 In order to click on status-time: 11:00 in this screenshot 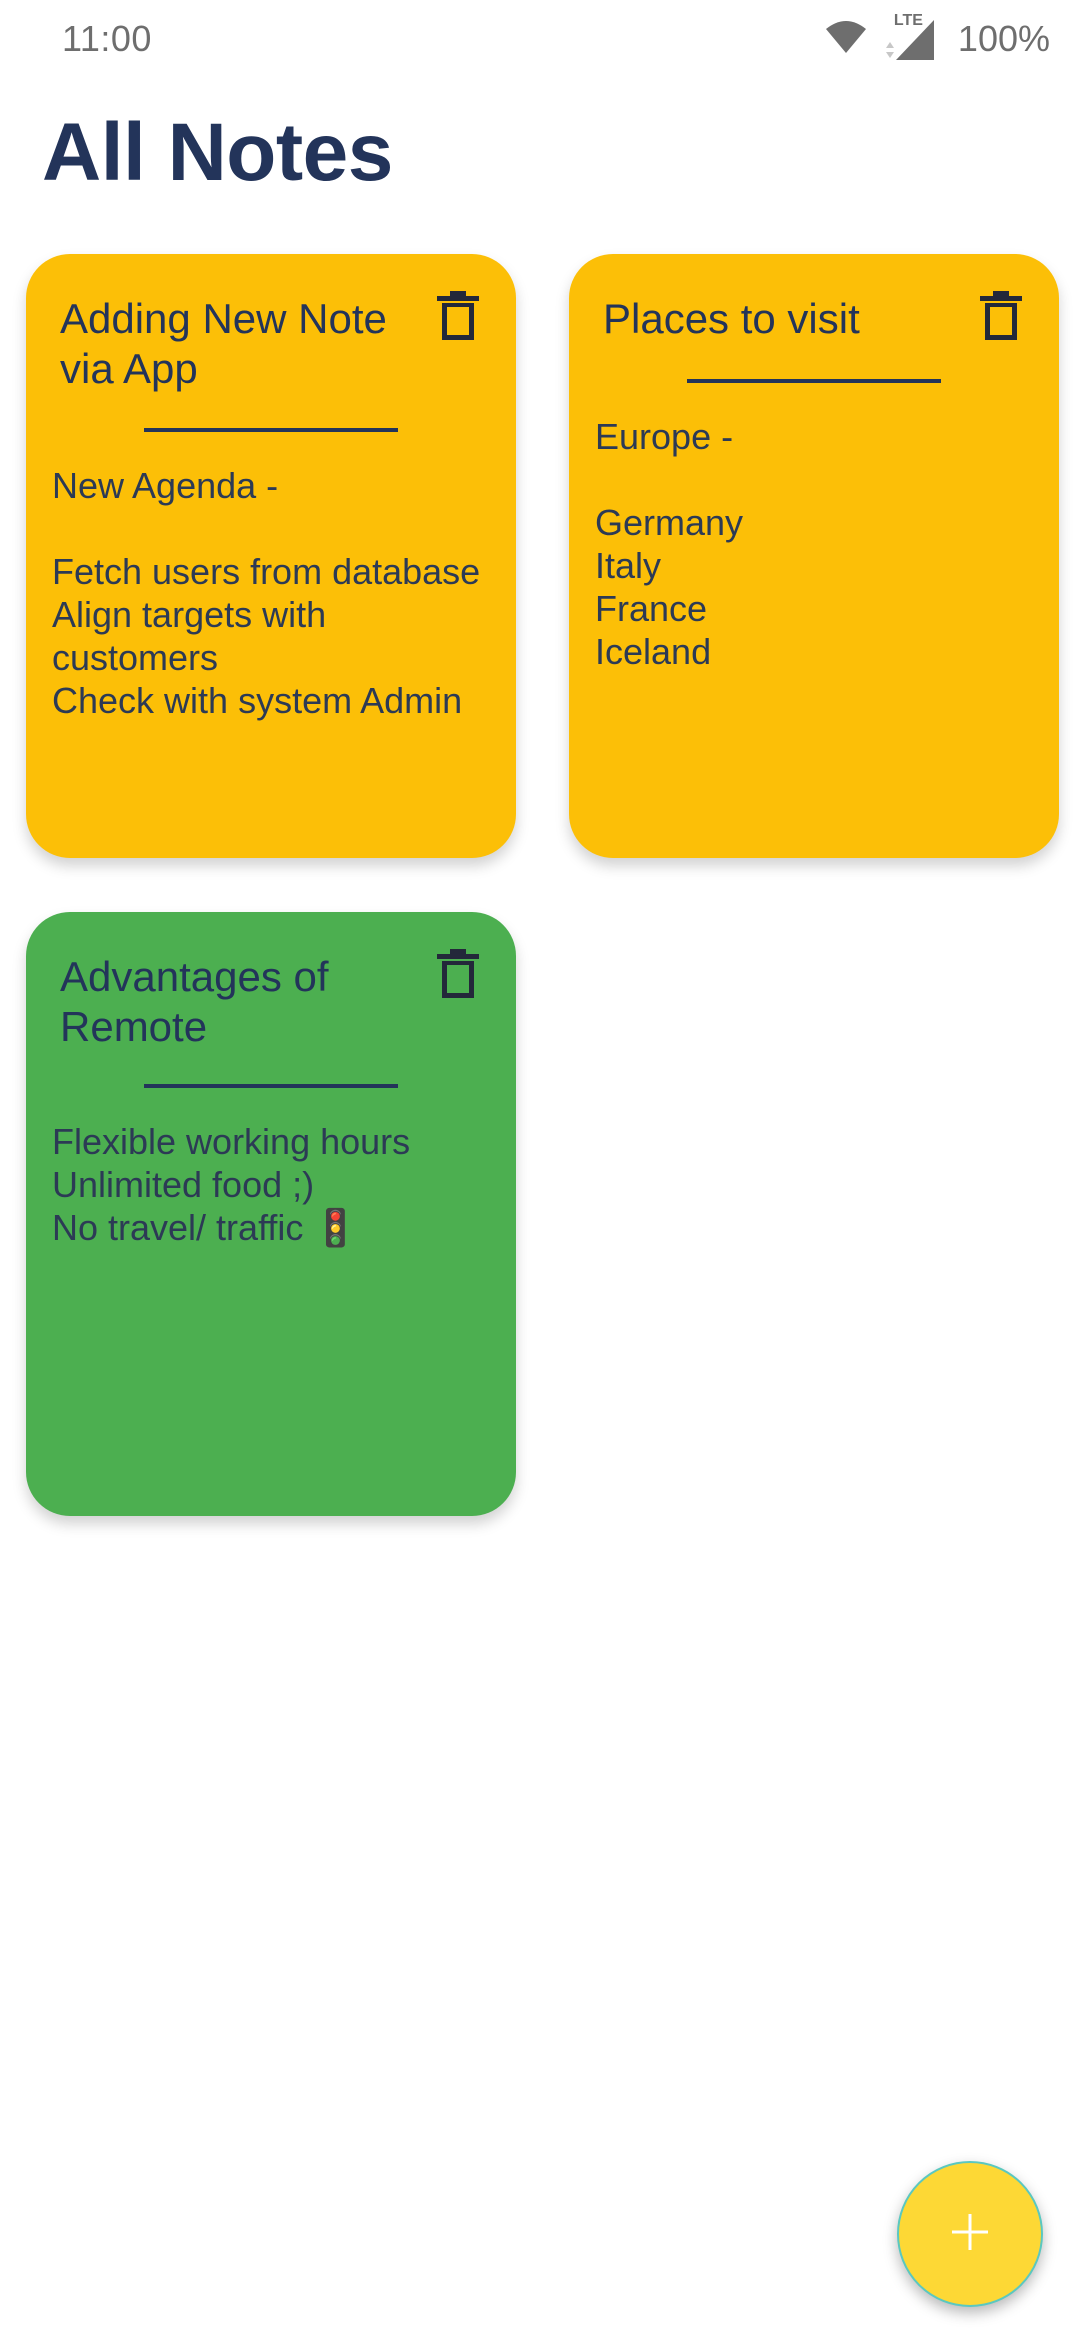, I will do `click(107, 38)`.